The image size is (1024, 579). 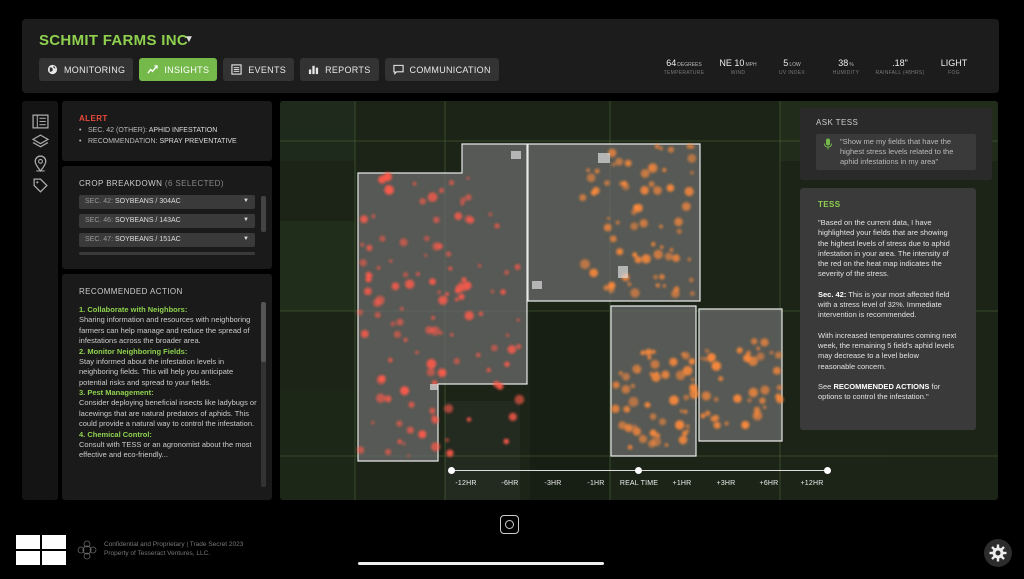 What do you see at coordinates (167, 253) in the screenshot?
I see `crop-select-row-partial` at bounding box center [167, 253].